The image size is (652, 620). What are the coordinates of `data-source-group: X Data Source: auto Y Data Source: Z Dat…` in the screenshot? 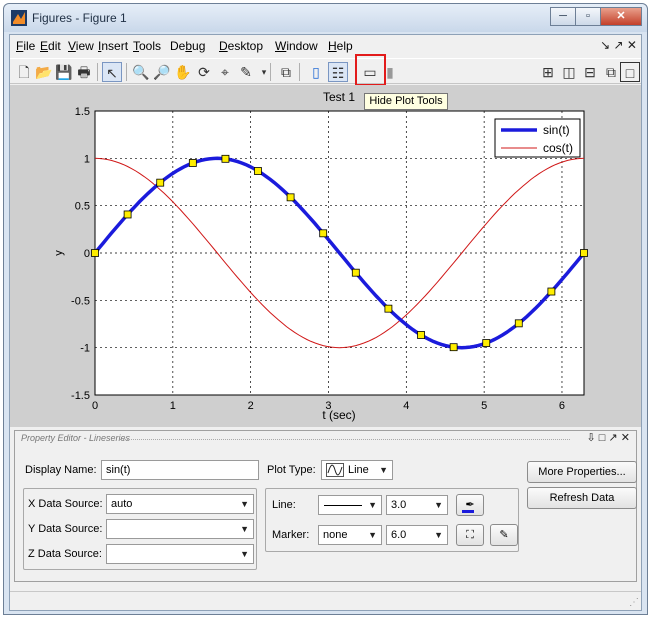 It's located at (140, 529).